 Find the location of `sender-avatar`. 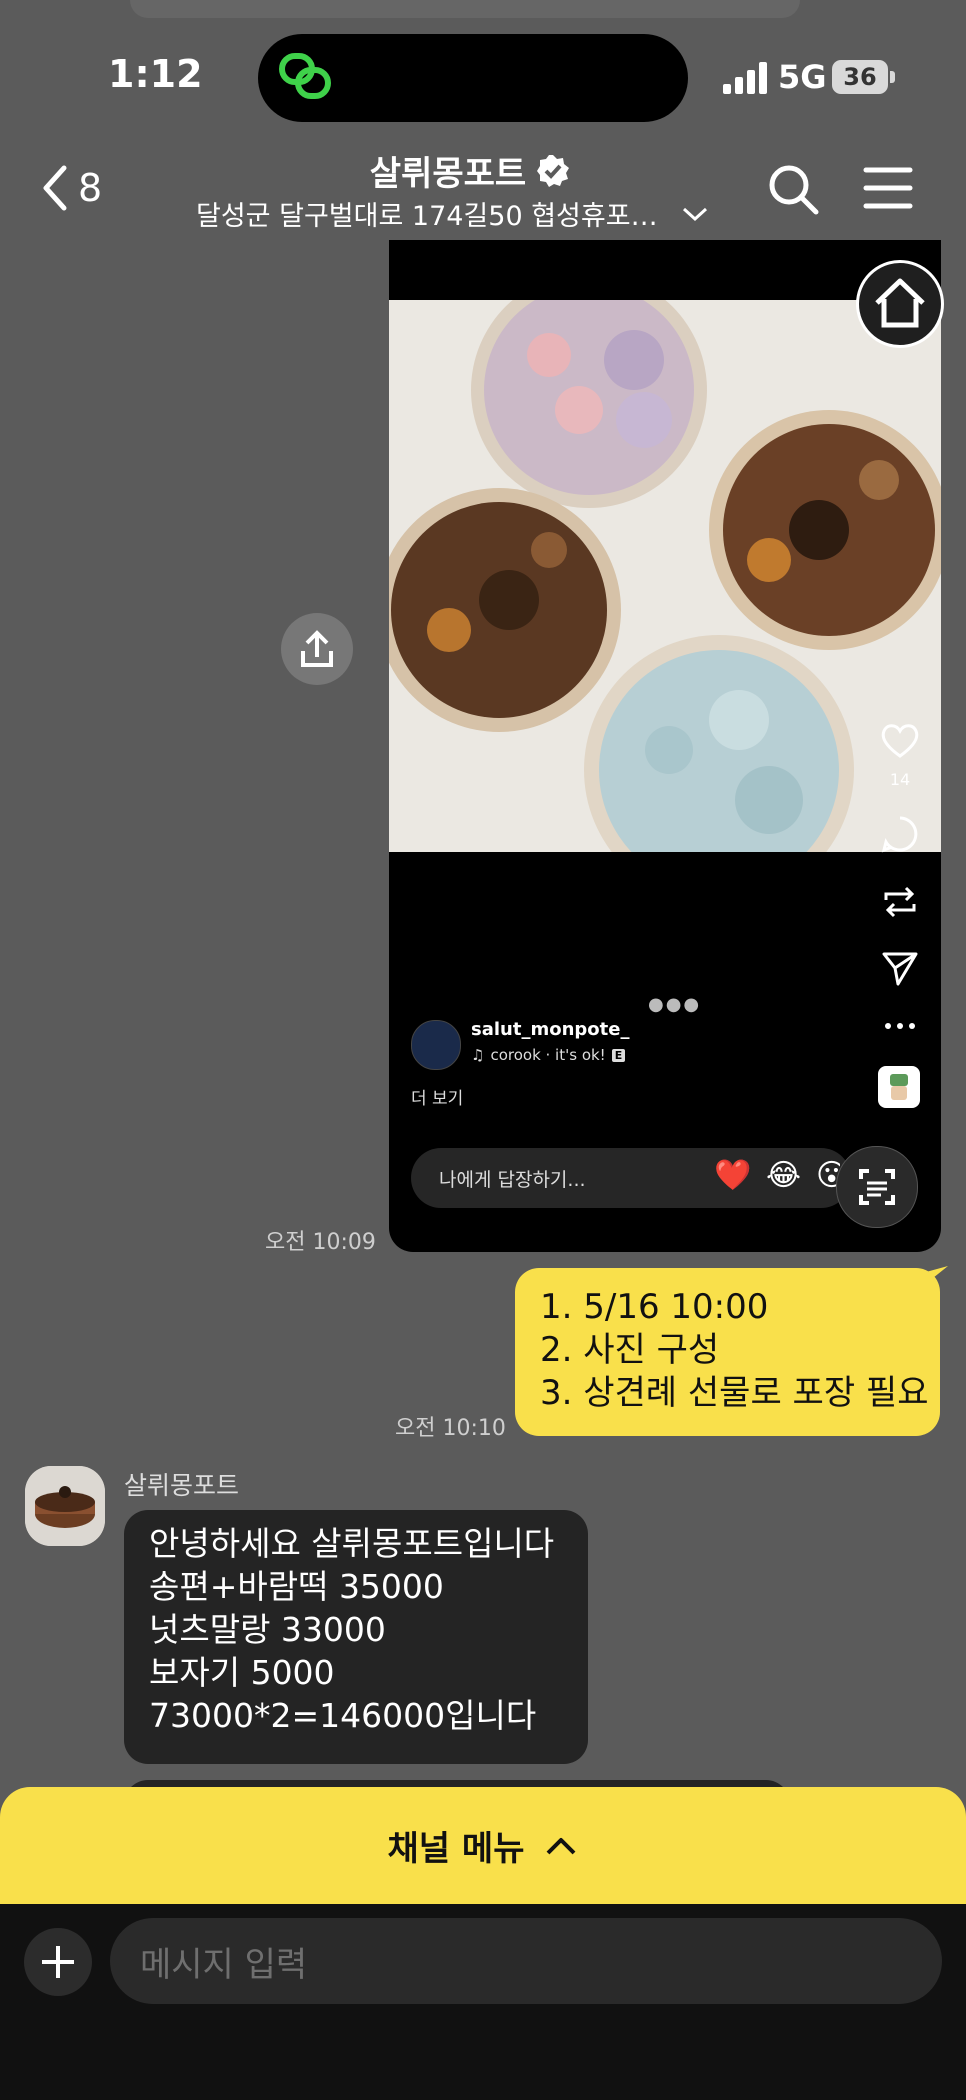

sender-avatar is located at coordinates (65, 1506).